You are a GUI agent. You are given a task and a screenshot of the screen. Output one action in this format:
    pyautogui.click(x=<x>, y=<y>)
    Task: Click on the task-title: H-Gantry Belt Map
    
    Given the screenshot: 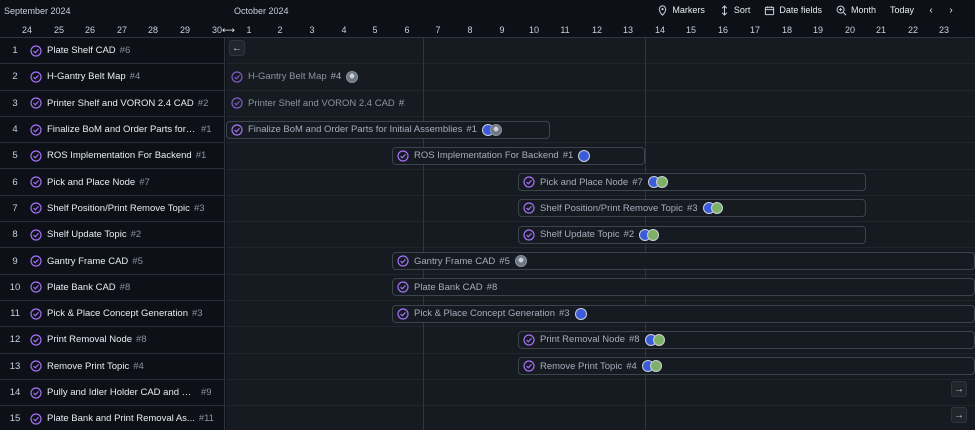 What is the action you would take?
    pyautogui.click(x=86, y=76)
    